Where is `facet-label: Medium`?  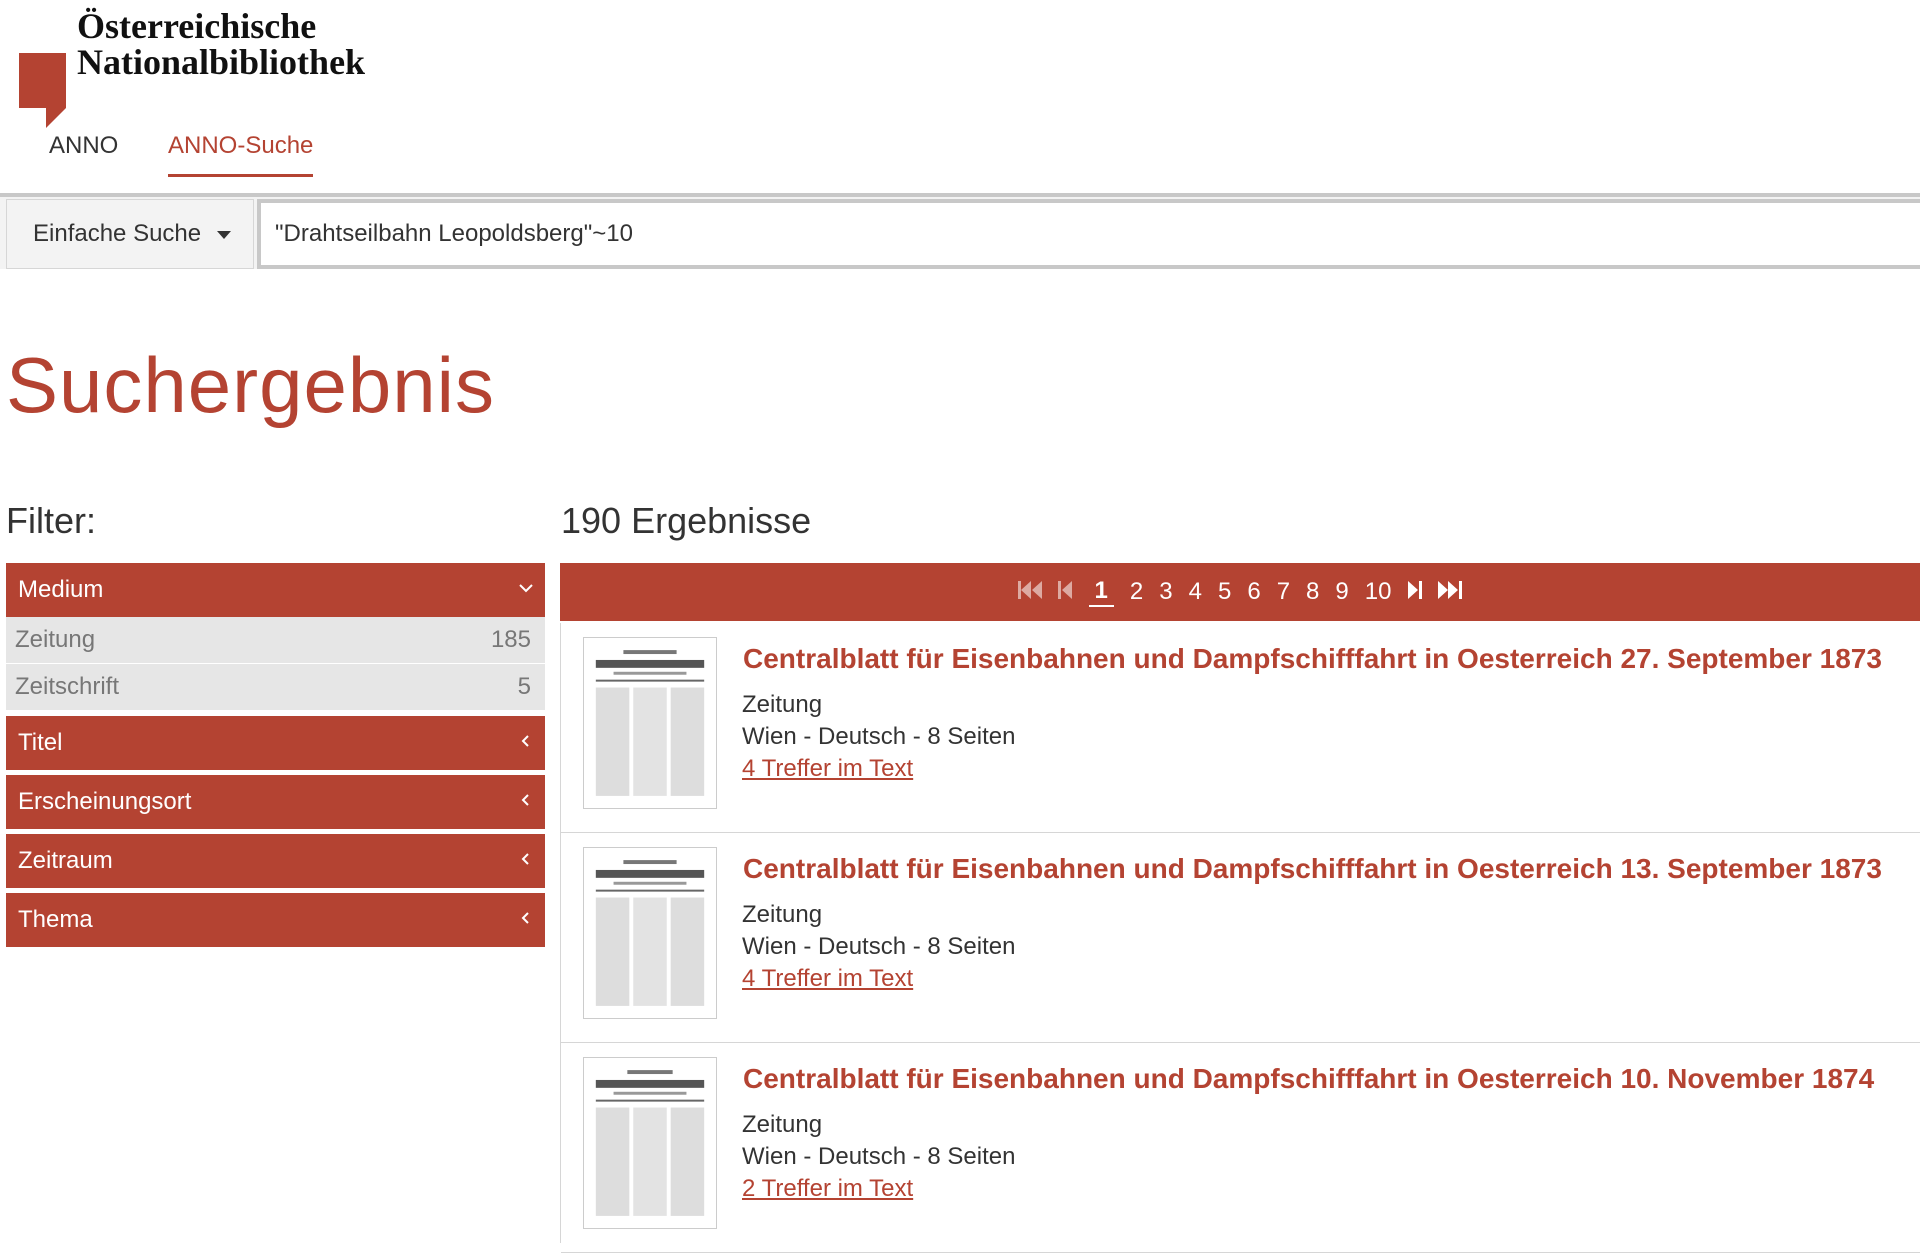
facet-label: Medium is located at coordinates (61, 589).